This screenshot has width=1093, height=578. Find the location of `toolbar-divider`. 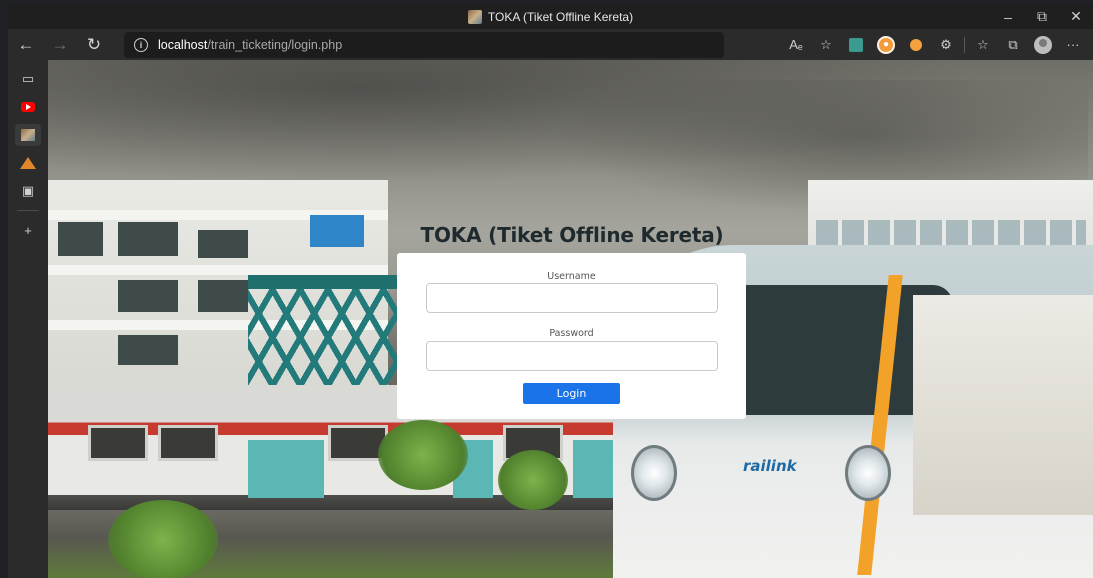

toolbar-divider is located at coordinates (964, 44).